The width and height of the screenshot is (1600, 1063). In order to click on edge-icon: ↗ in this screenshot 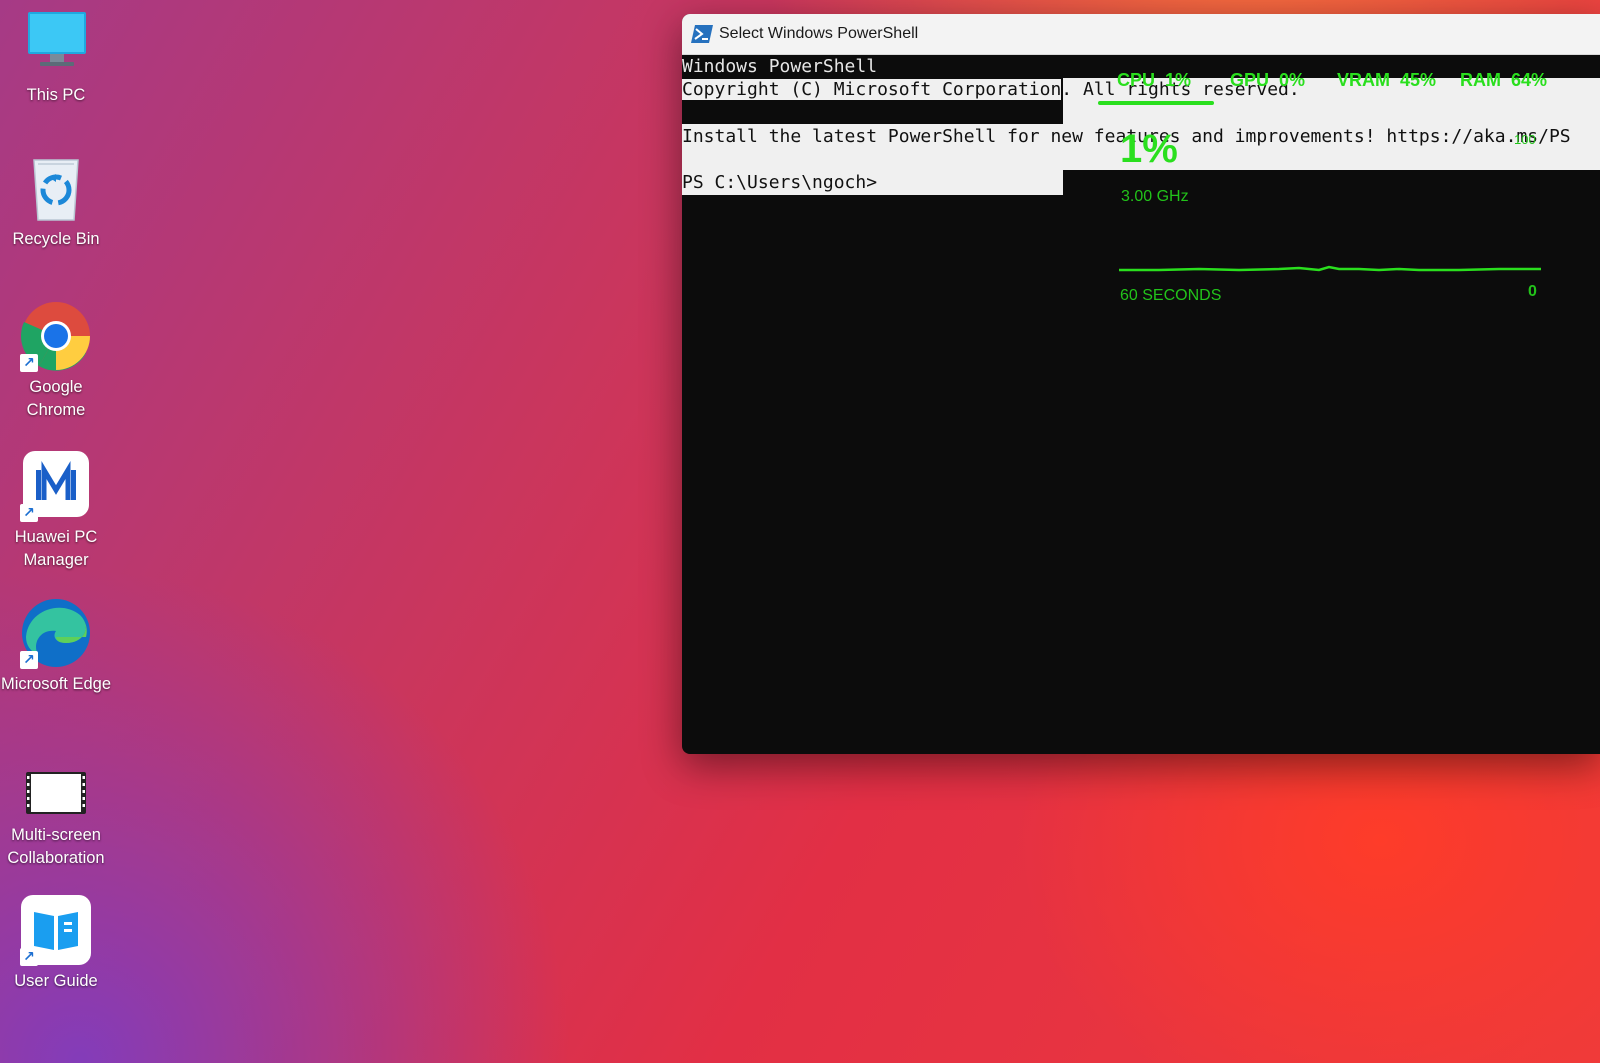, I will do `click(56, 633)`.